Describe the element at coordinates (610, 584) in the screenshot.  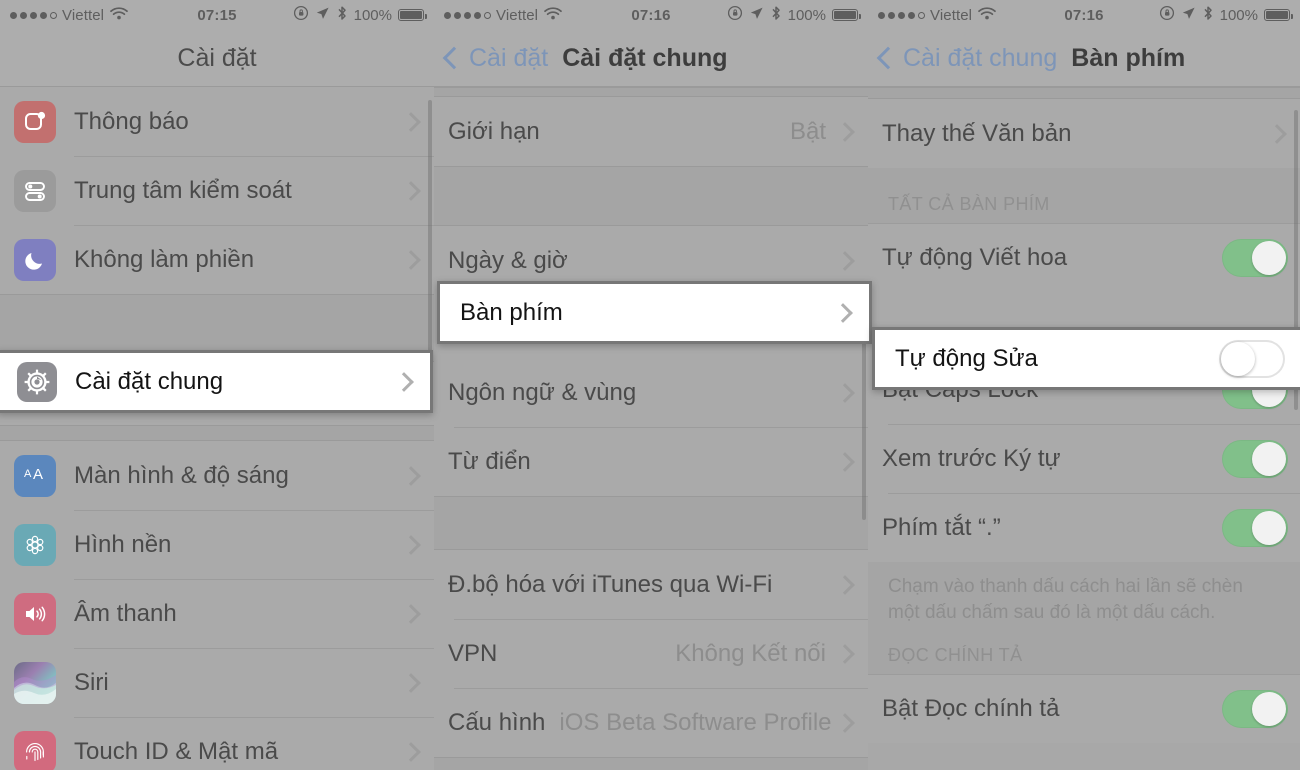
I see `list-item-label: Đ.bộ hóa với iTunes qua Wi-Fi` at that location.